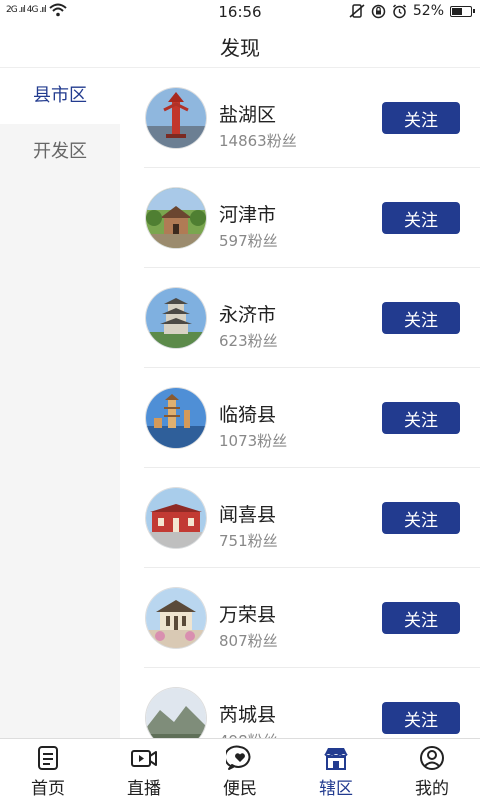 Image resolution: width=480 pixels, height=800 pixels. What do you see at coordinates (248, 215) in the screenshot?
I see `district-name: 河津市` at bounding box center [248, 215].